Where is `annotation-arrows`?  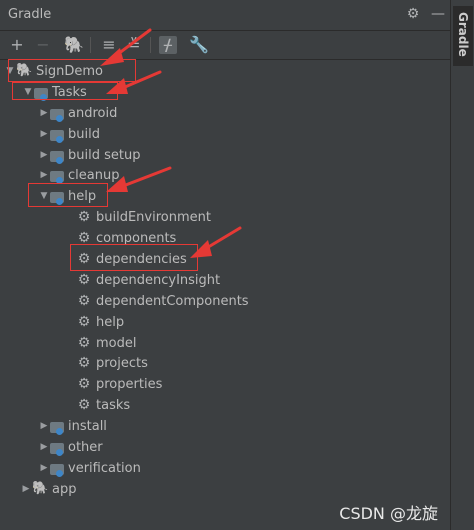
annotation-arrows is located at coordinates (171, 143).